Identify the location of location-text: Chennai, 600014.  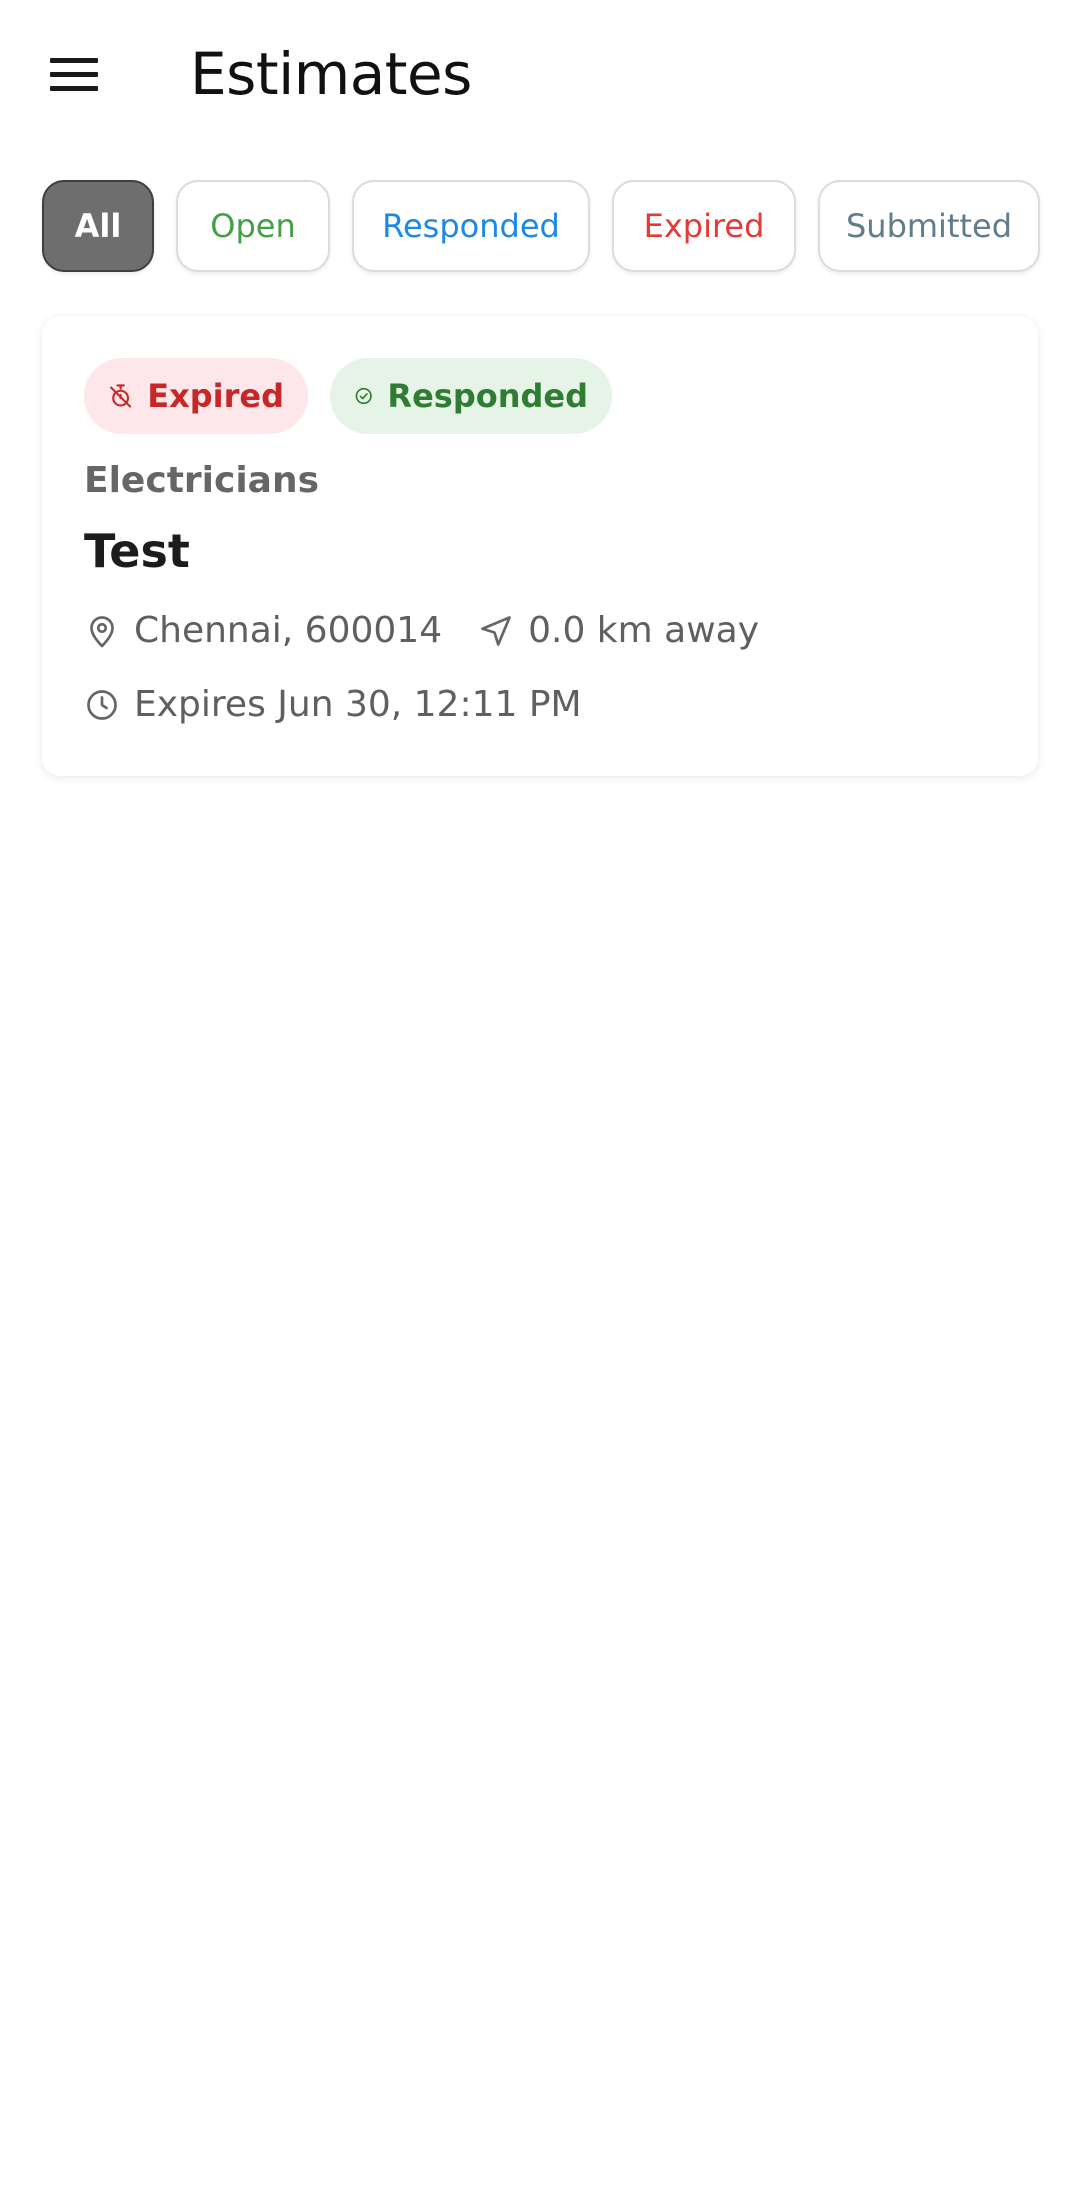
(288, 630).